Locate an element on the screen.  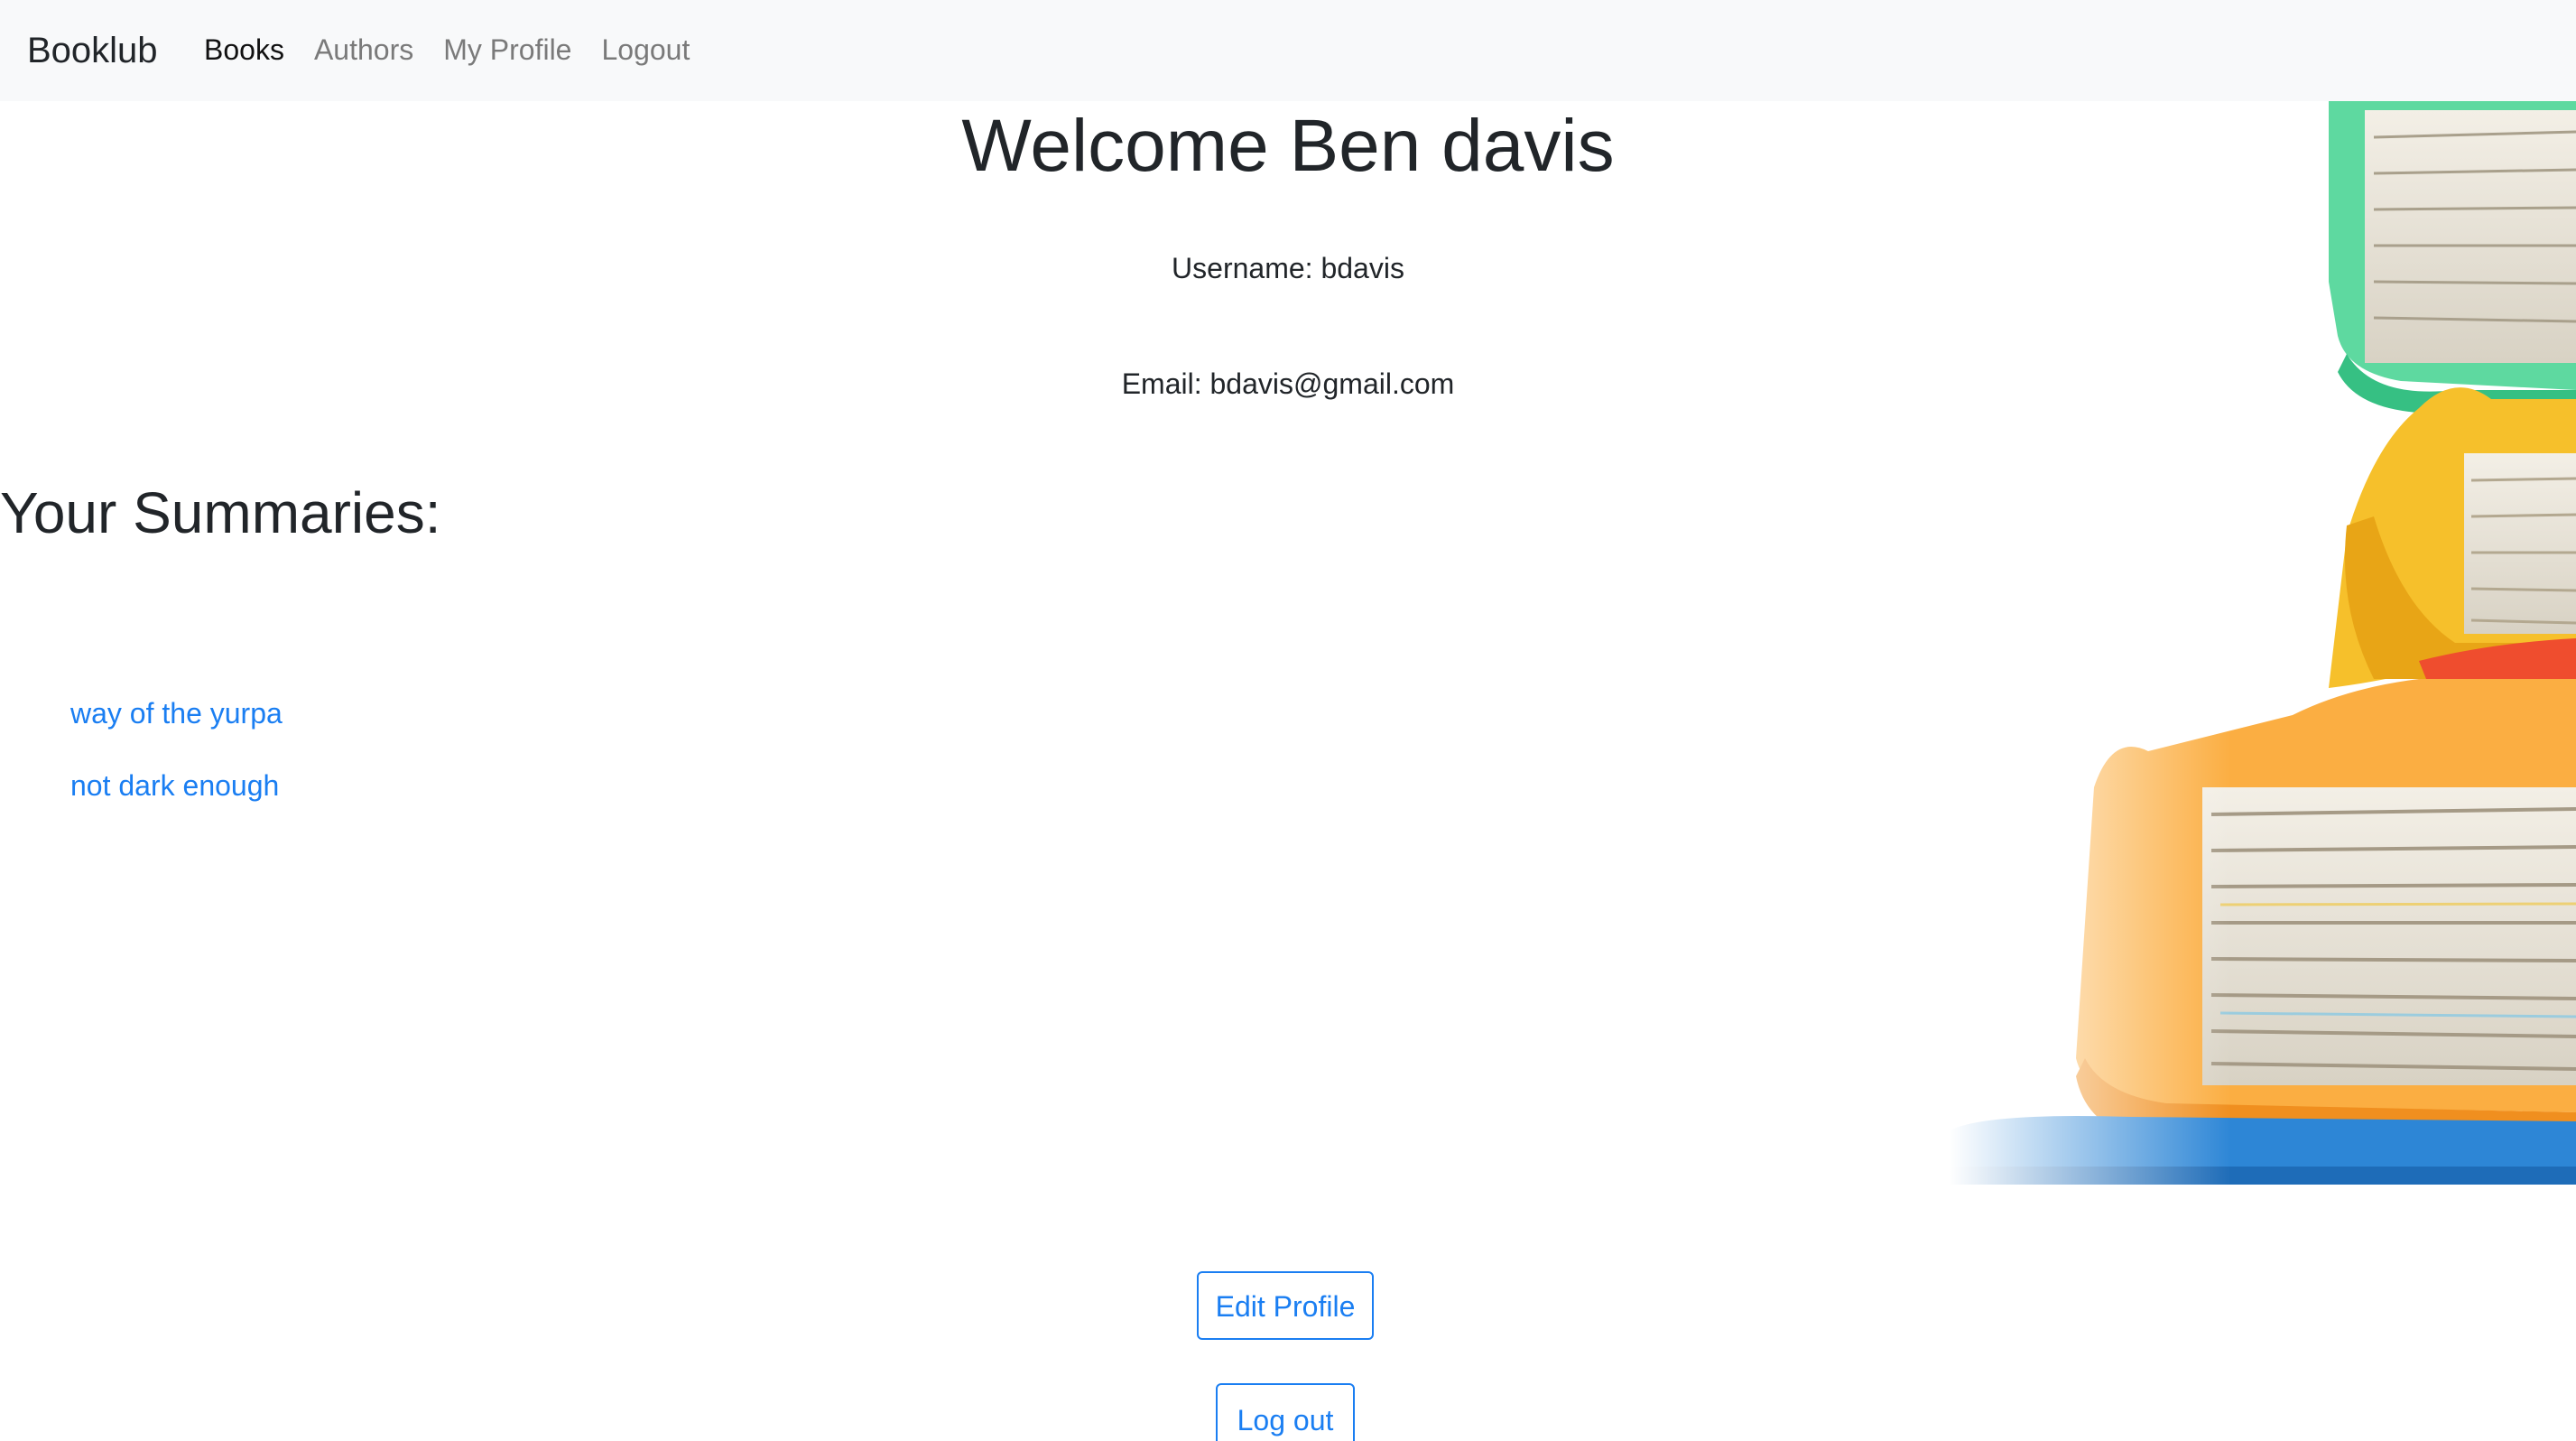
summary-link-not-dark-enough: not dark enough is located at coordinates (174, 785).